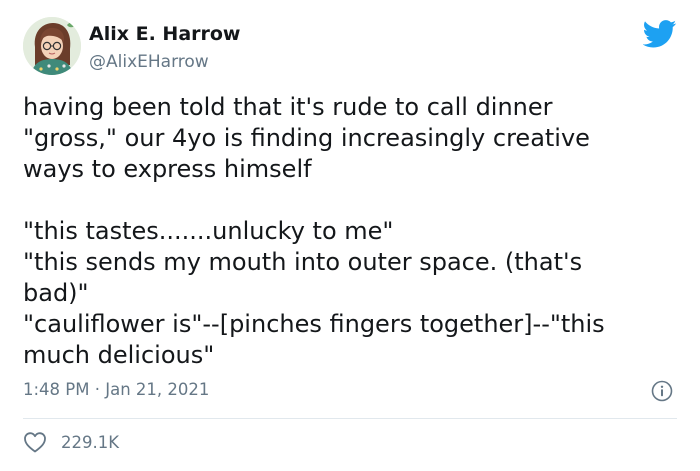 Image resolution: width=700 pixels, height=471 pixels. Describe the element at coordinates (208, 231) in the screenshot. I see `tweet-line: "this tastes.......unlucky to me"` at that location.